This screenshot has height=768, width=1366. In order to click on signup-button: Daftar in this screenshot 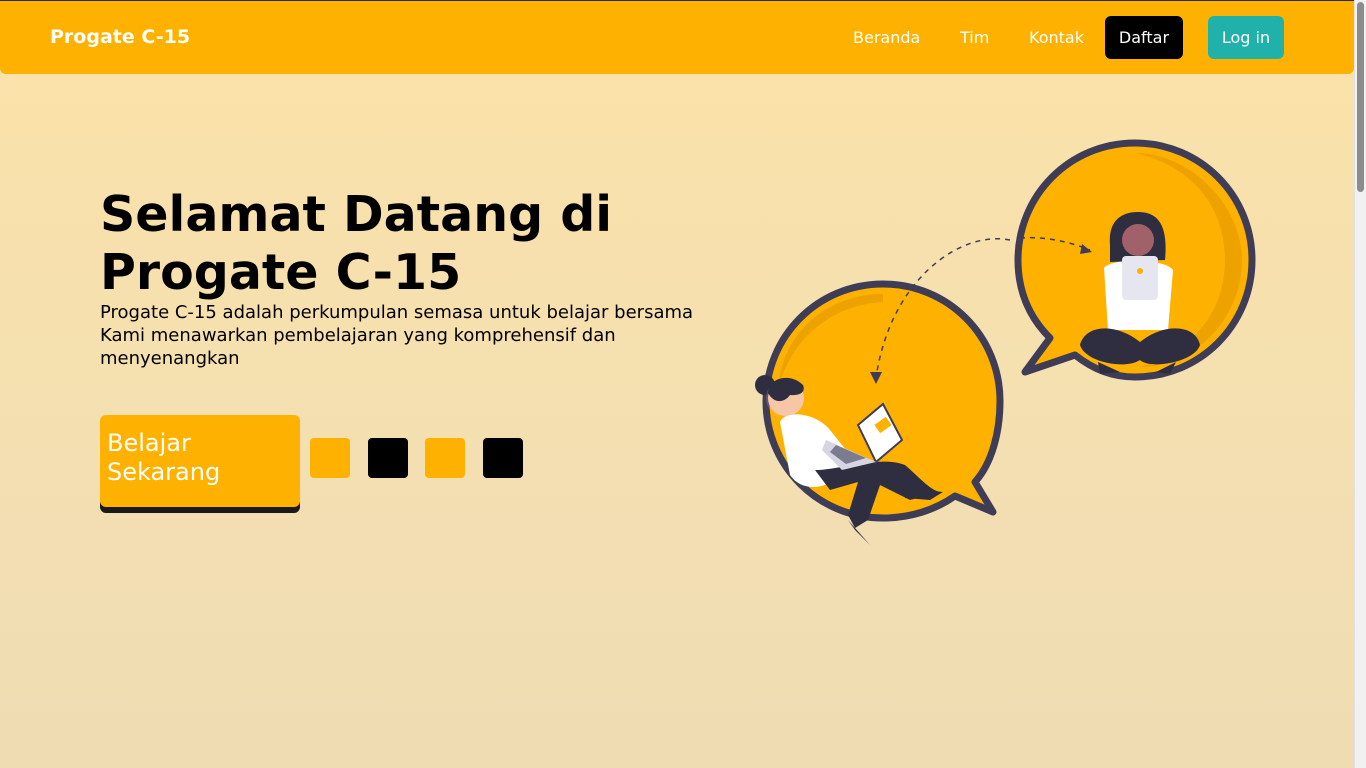, I will do `click(1144, 37)`.